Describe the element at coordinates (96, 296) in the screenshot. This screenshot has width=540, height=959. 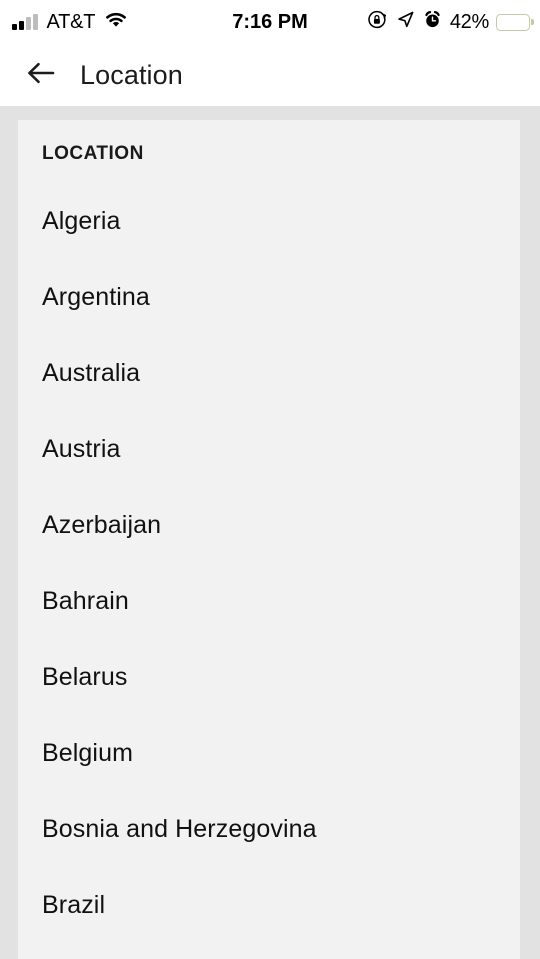
I see `list-item-label: Argentina` at that location.